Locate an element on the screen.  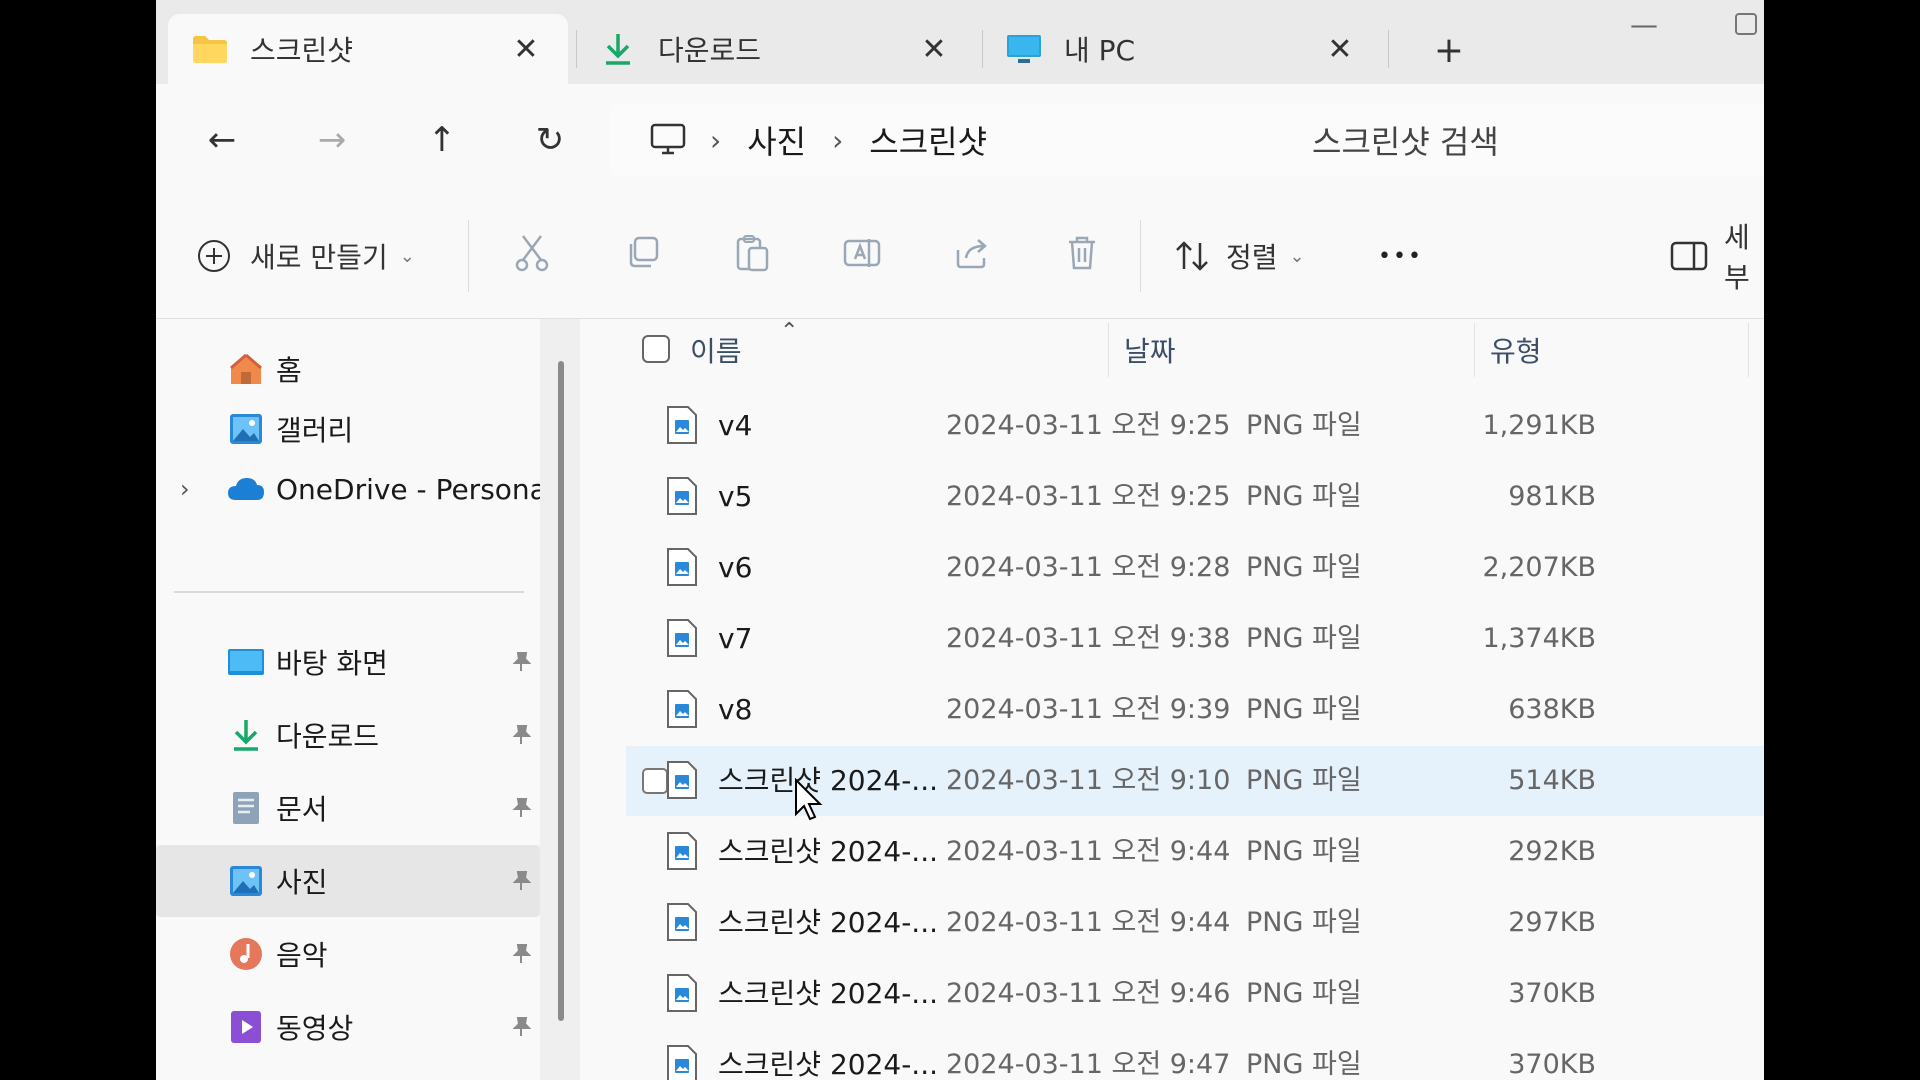
trash-icon is located at coordinates (1082, 256).